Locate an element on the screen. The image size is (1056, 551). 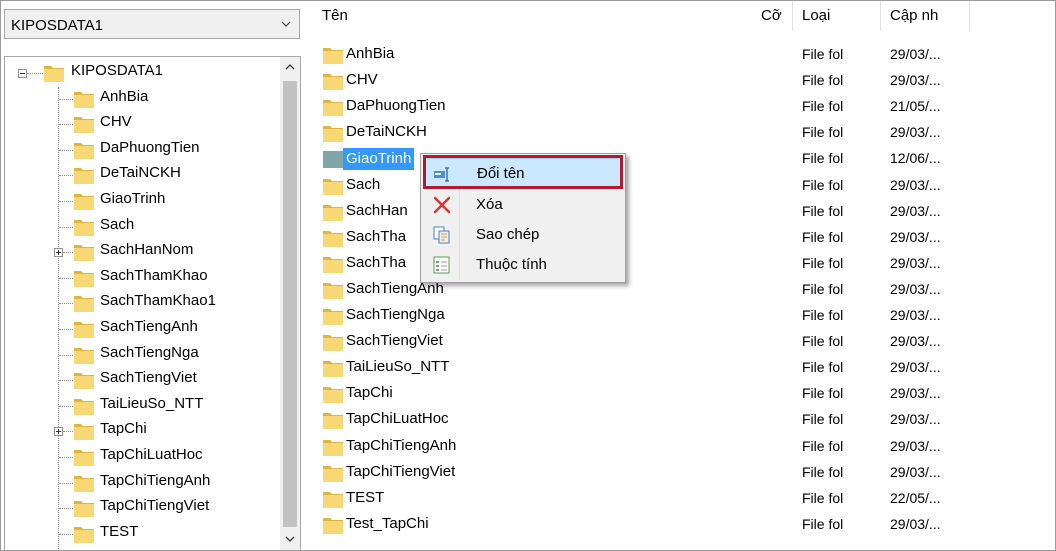
file-name: SachTiengNga is located at coordinates (395, 314).